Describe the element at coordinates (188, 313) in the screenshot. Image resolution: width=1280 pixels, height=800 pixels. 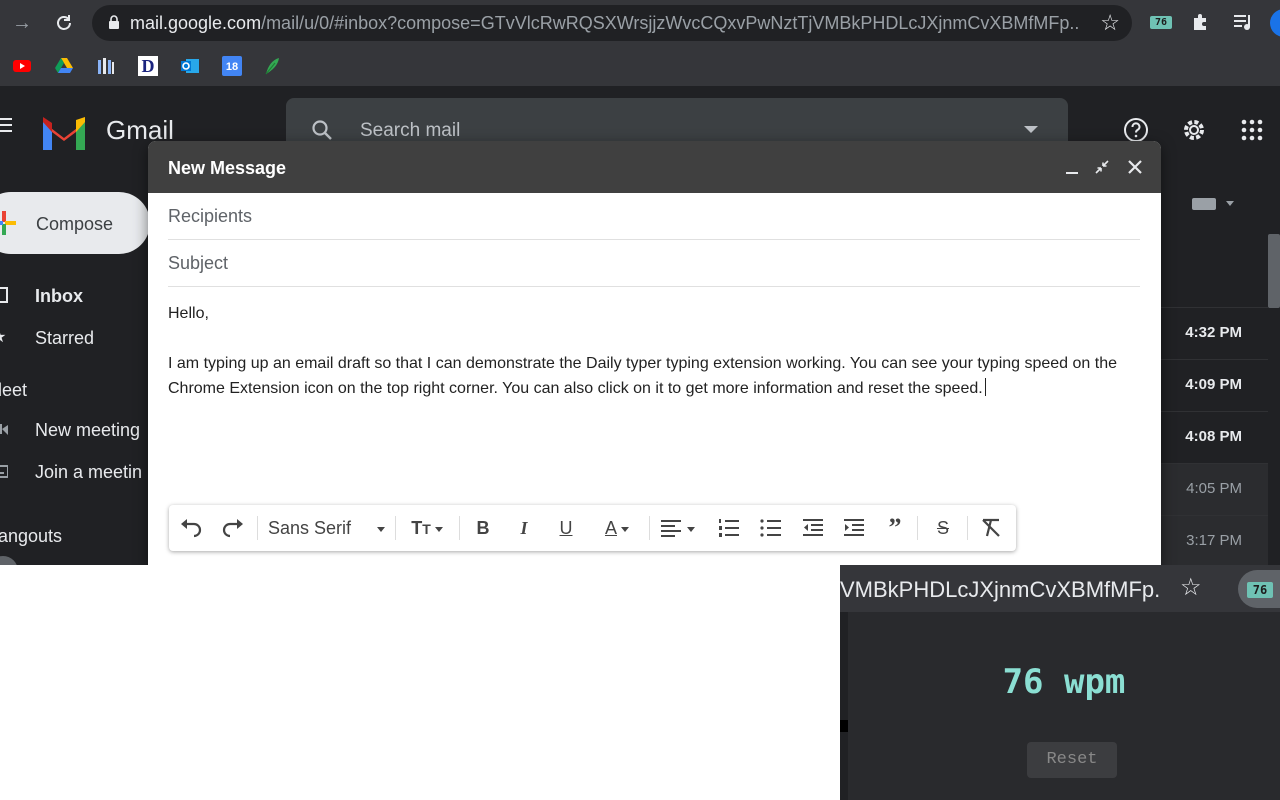
I see `body-greeting: Hello,` at that location.